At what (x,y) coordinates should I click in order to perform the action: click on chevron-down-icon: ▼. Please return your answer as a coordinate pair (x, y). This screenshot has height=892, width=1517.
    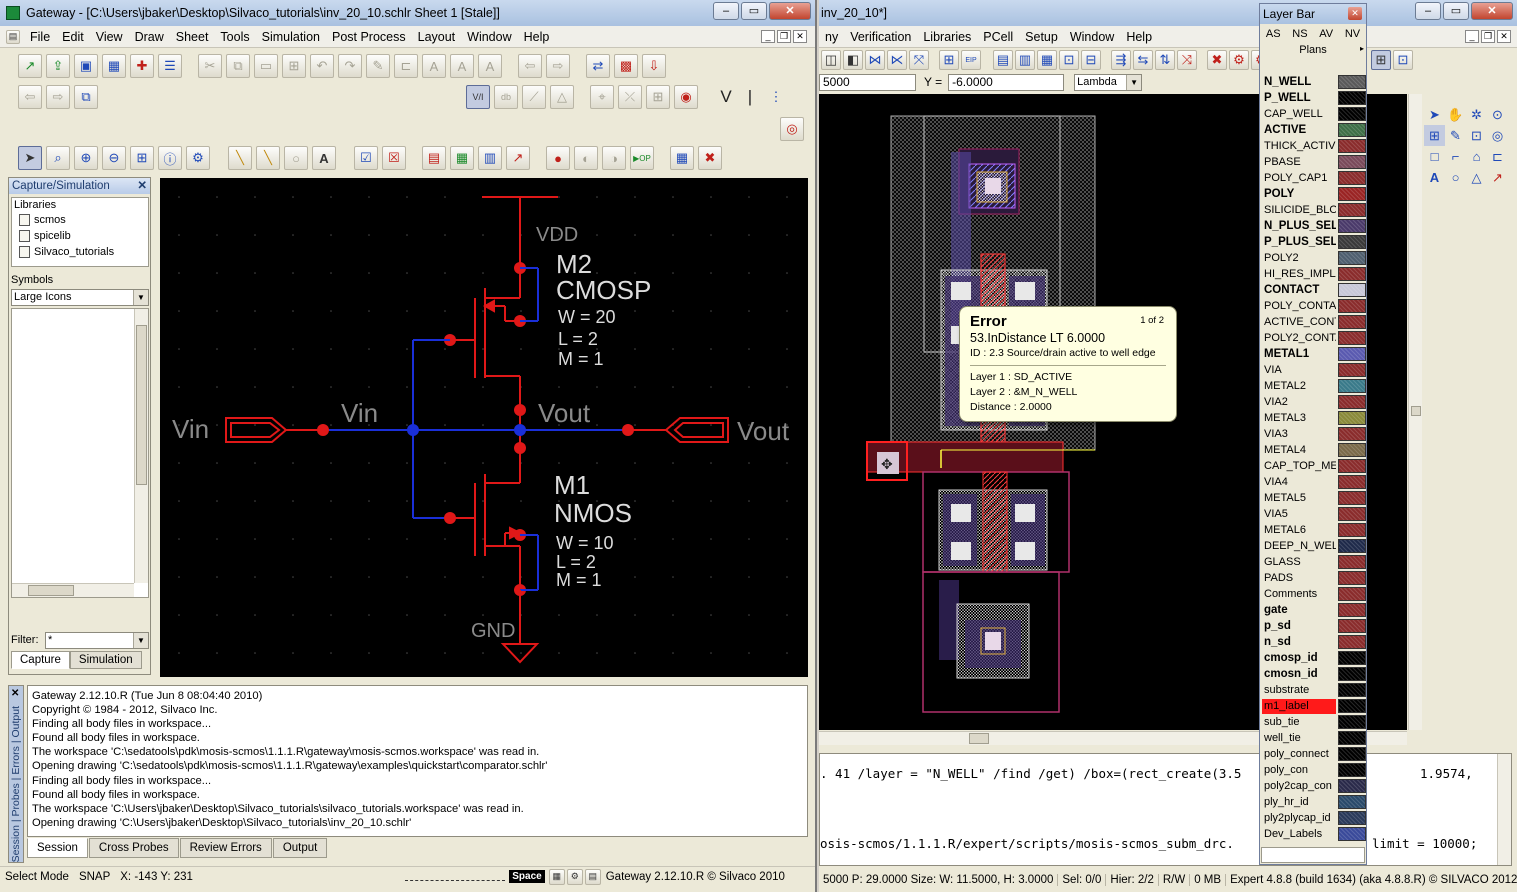
    Looking at the image, I should click on (140, 640).